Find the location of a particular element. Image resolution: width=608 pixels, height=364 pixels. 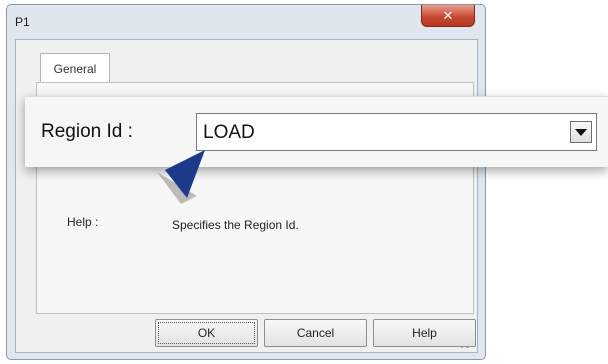

dropdown-button is located at coordinates (581, 132).